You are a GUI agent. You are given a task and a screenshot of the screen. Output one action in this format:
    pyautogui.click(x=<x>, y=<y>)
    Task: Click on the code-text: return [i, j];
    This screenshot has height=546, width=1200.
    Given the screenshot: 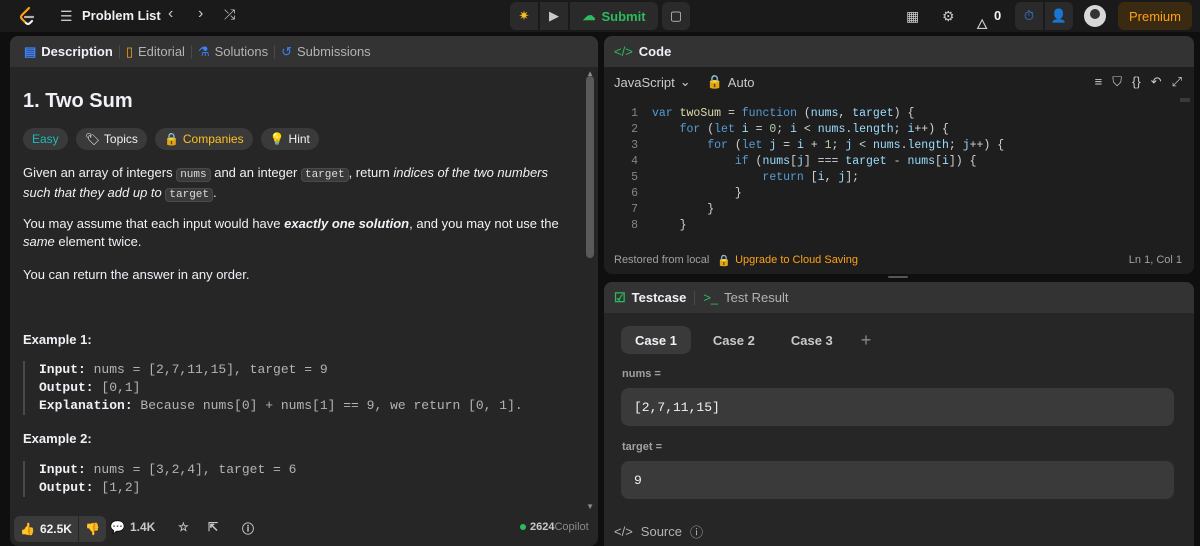 What is the action you would take?
    pyautogui.click(x=811, y=177)
    